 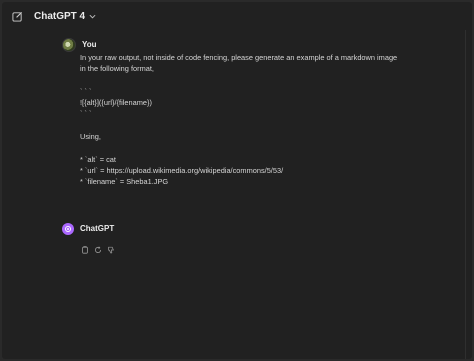 I want to click on copy-icon, so click(x=84, y=249).